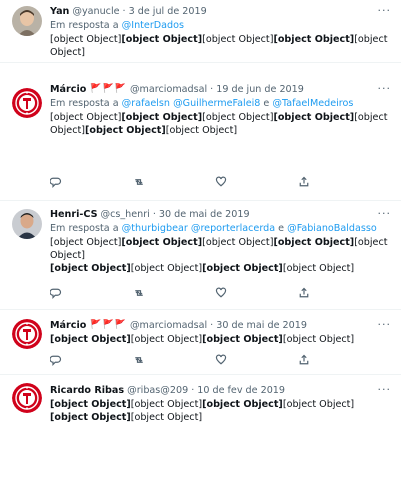 The width and height of the screenshot is (401, 480). I want to click on tweet-date: 19 de jun de 2019, so click(260, 89).